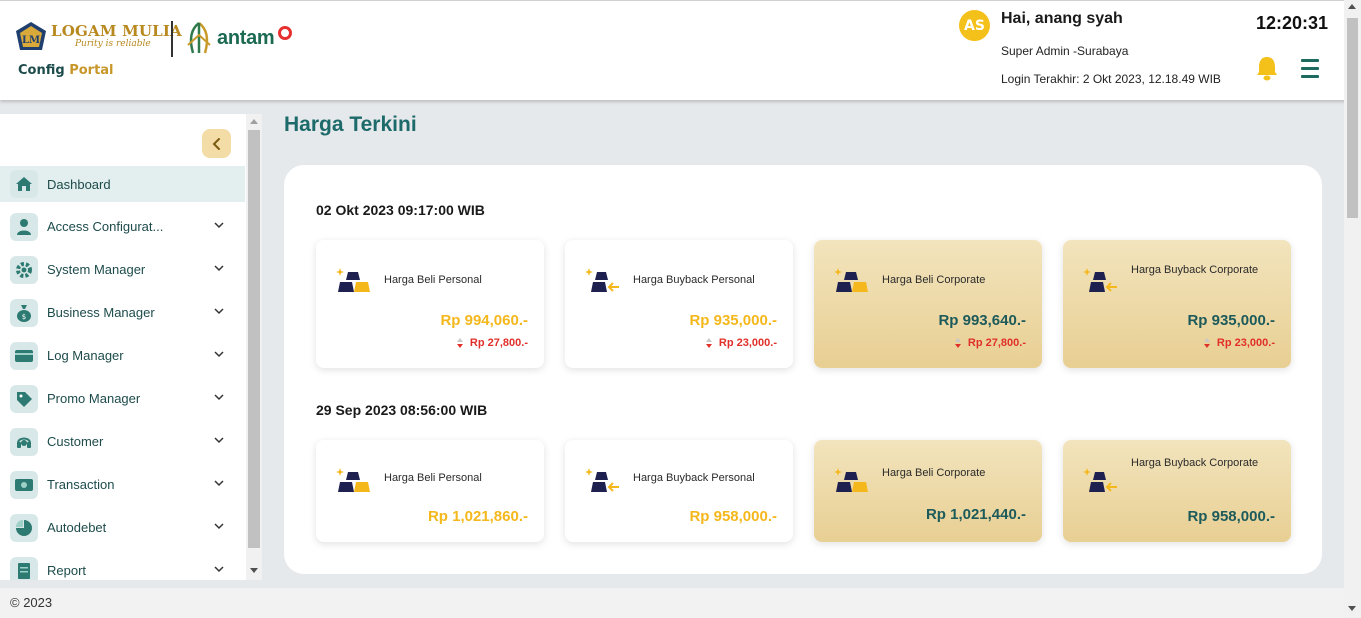 This screenshot has width=1361, height=618. What do you see at coordinates (1065, 51) in the screenshot?
I see `user-role: Super Admin -Surabaya` at bounding box center [1065, 51].